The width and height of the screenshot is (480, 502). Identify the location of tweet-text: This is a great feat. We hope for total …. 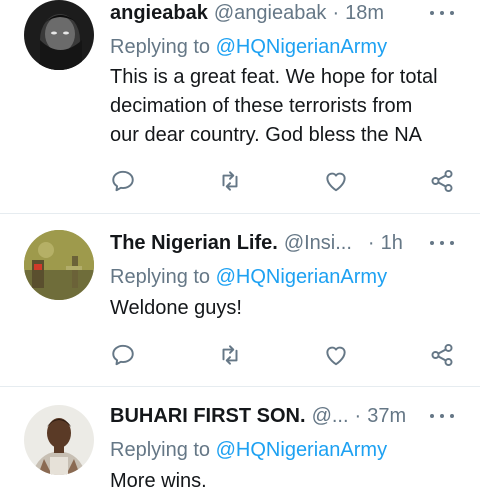
(290, 106).